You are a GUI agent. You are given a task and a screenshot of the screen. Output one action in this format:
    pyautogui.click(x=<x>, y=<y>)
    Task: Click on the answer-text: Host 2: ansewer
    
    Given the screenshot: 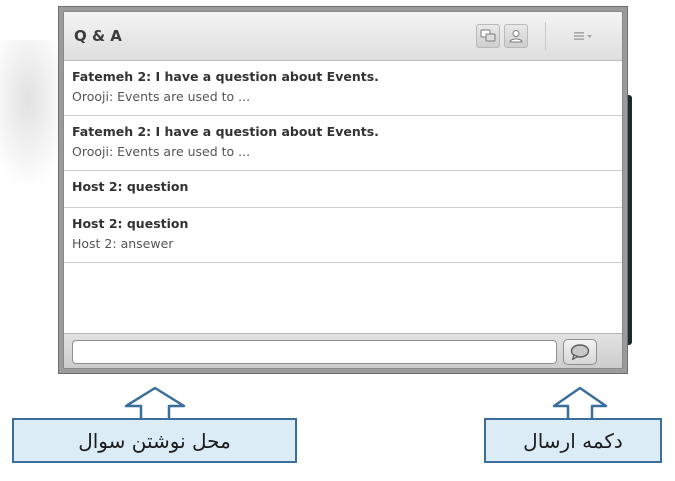 What is the action you would take?
    pyautogui.click(x=123, y=243)
    